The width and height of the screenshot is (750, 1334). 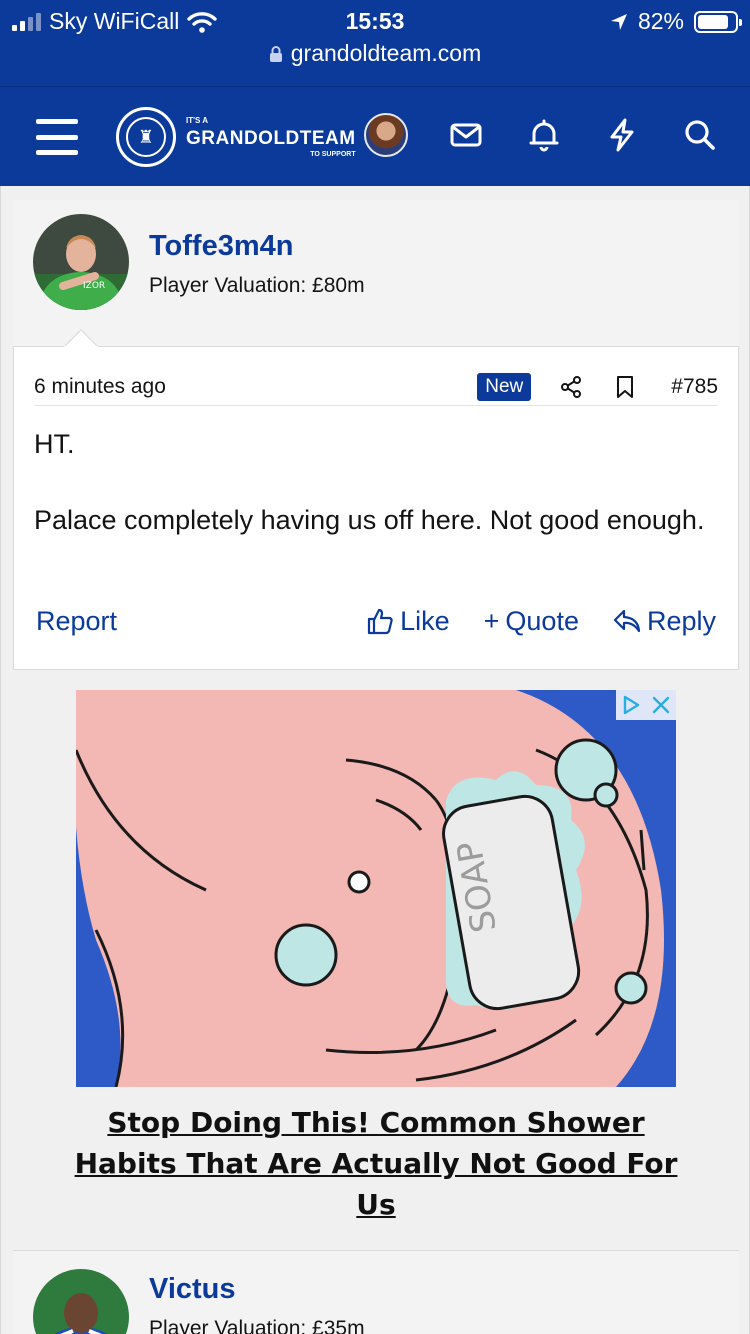 What do you see at coordinates (700, 135) in the screenshot?
I see `search-icon` at bounding box center [700, 135].